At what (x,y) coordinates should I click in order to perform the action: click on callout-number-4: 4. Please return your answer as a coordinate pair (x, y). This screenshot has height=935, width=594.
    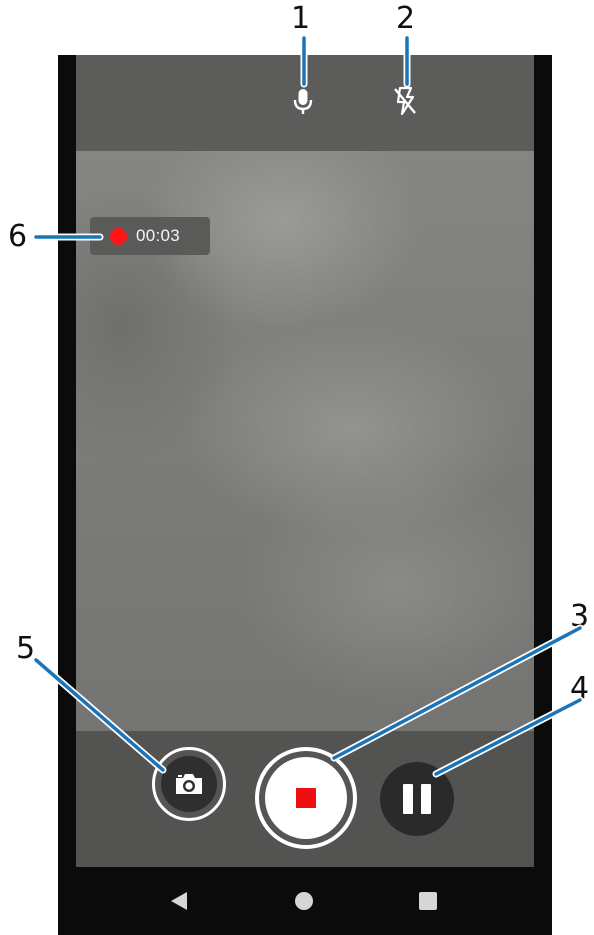
    Looking at the image, I should click on (580, 688).